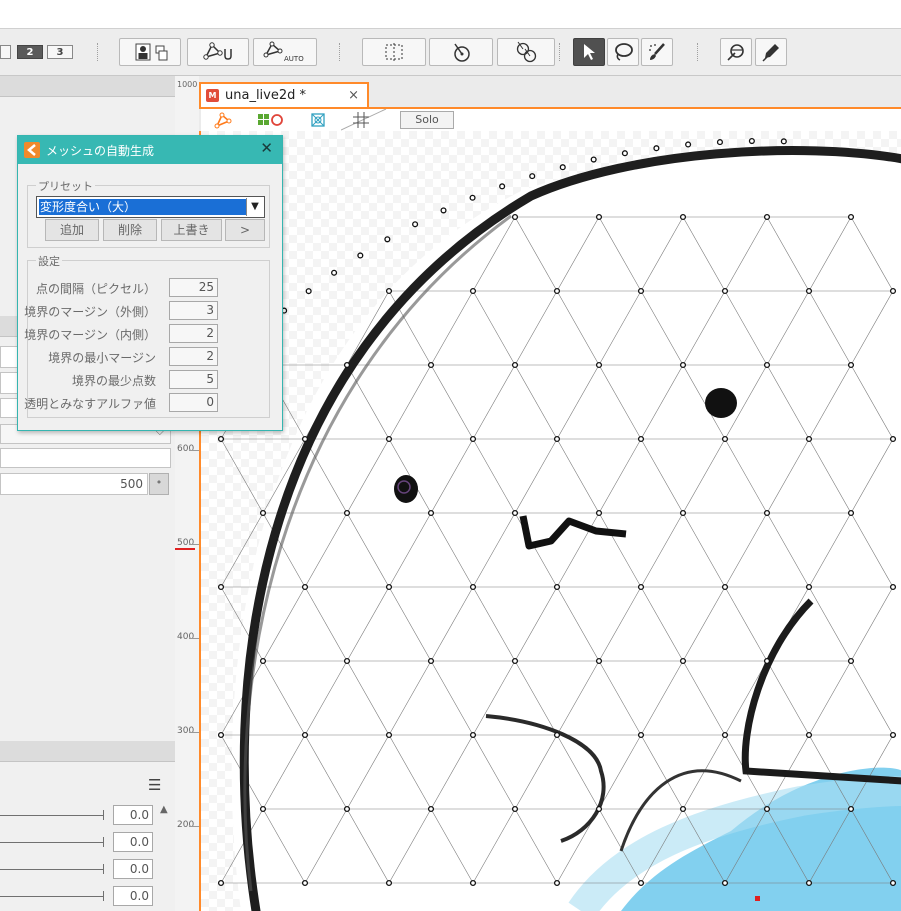  Describe the element at coordinates (154, 785) in the screenshot. I see `menu-icon: ☰` at that location.